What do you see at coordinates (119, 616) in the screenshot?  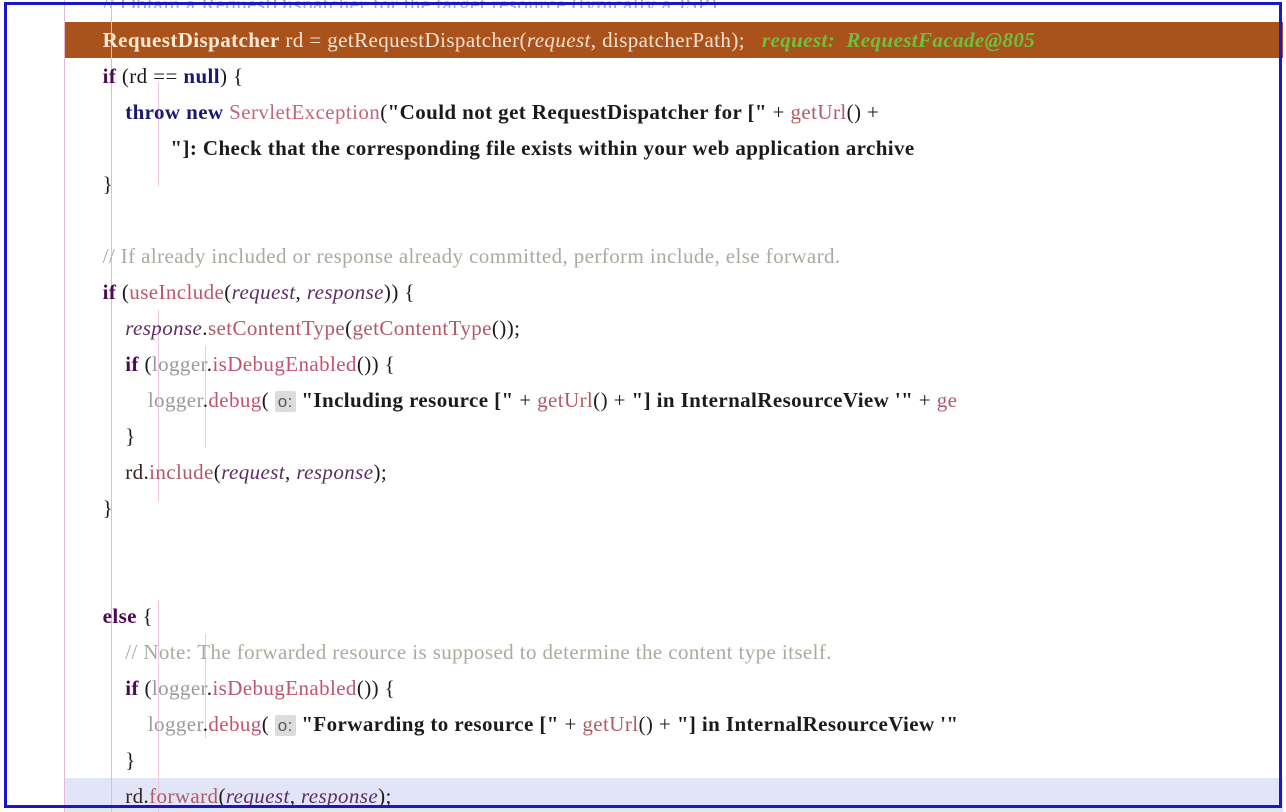 I see `code-token: else` at bounding box center [119, 616].